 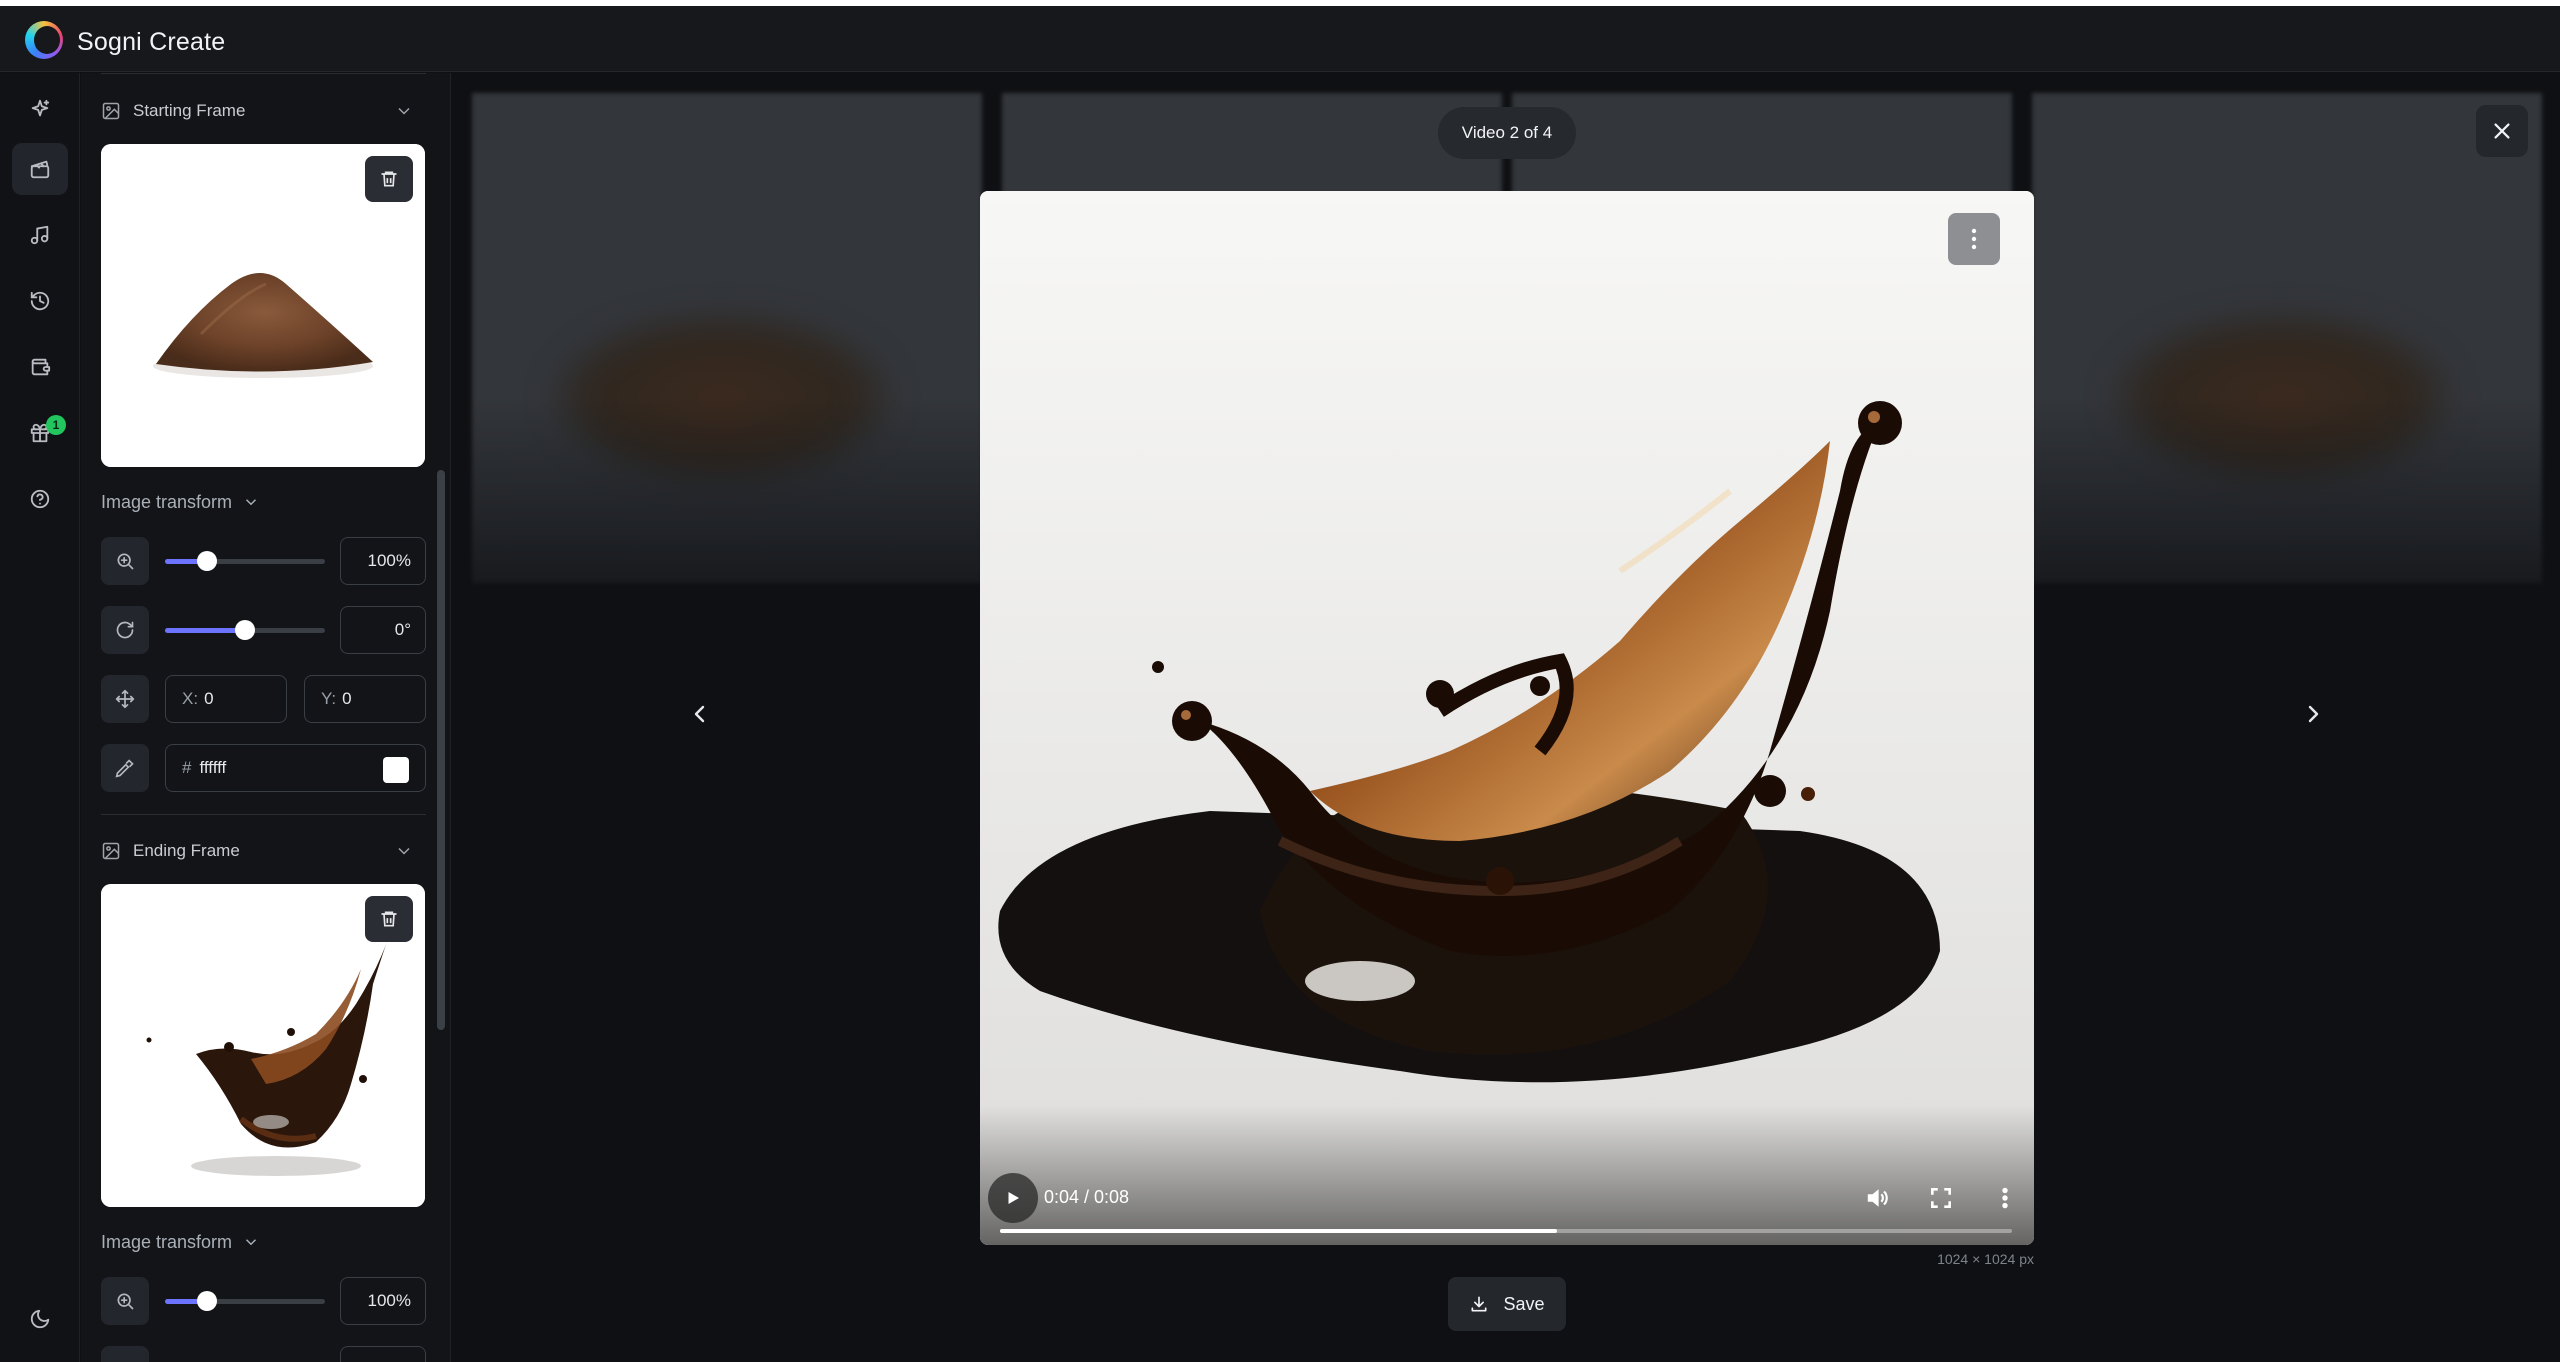 I want to click on ending-zoom-control: 100%, so click(x=263, y=1301).